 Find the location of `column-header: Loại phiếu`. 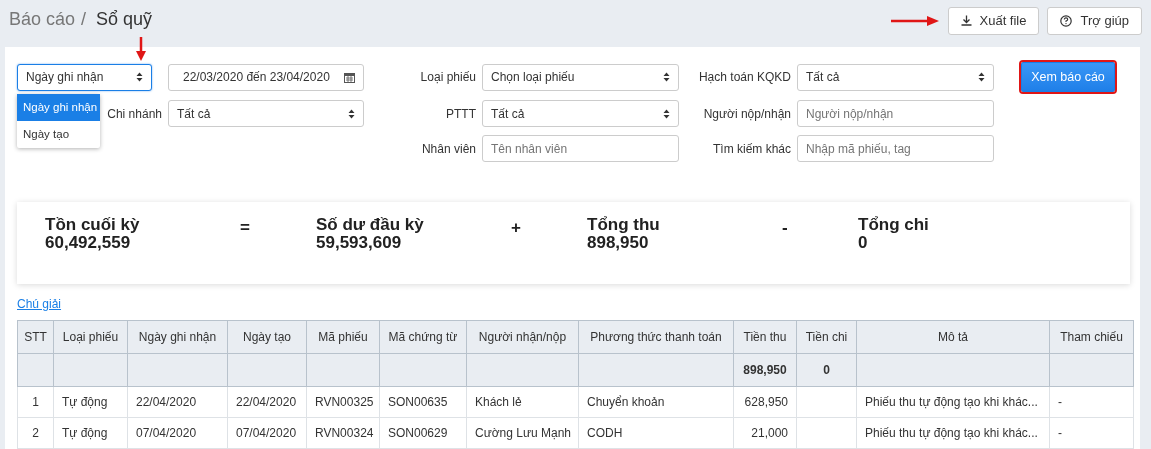

column-header: Loại phiếu is located at coordinates (90, 337).